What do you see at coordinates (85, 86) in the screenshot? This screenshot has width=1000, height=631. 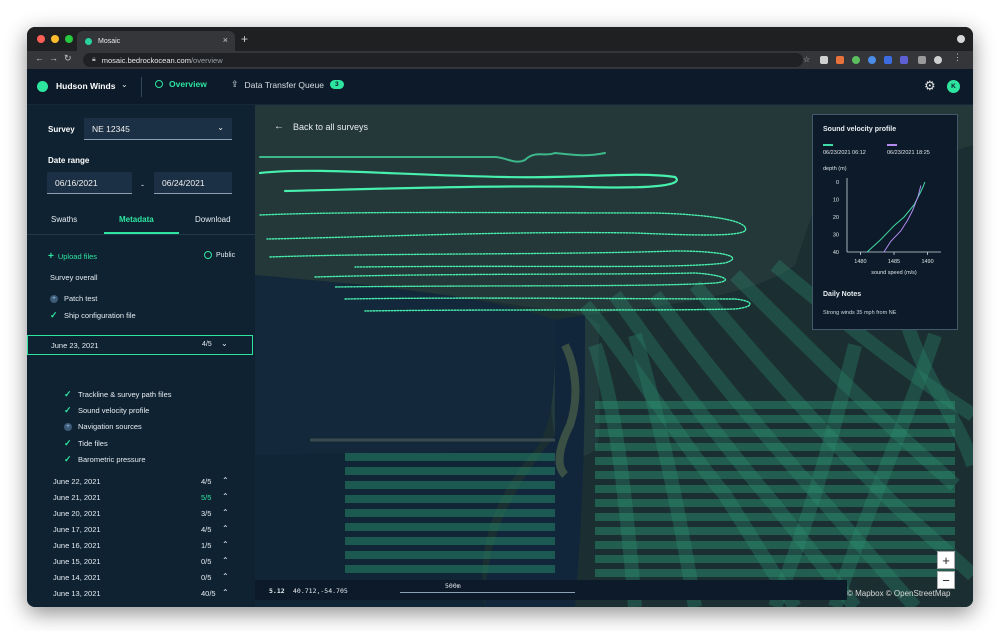 I see `org-name: Hudson Winds` at bounding box center [85, 86].